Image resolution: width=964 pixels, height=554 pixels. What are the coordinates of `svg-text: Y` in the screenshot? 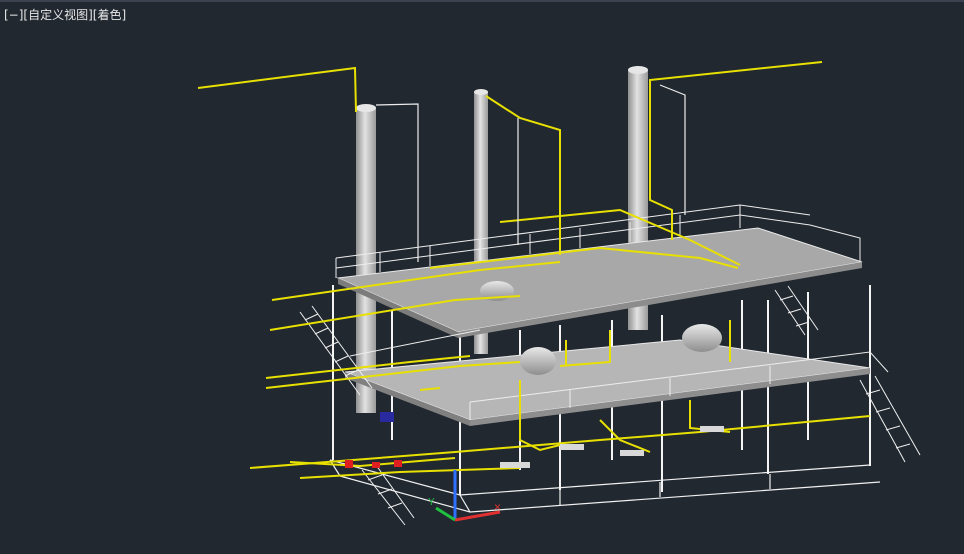 It's located at (431, 502).